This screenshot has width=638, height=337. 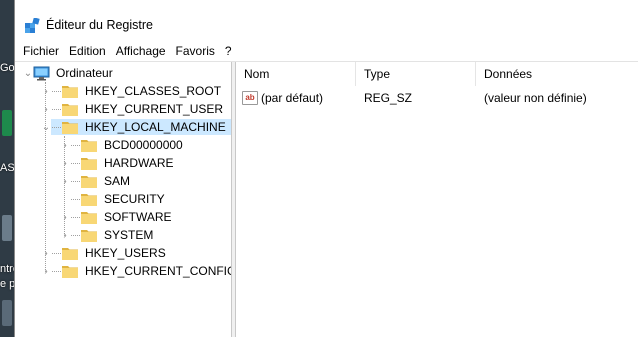 What do you see at coordinates (416, 74) in the screenshot?
I see `column-header-type: Type` at bounding box center [416, 74].